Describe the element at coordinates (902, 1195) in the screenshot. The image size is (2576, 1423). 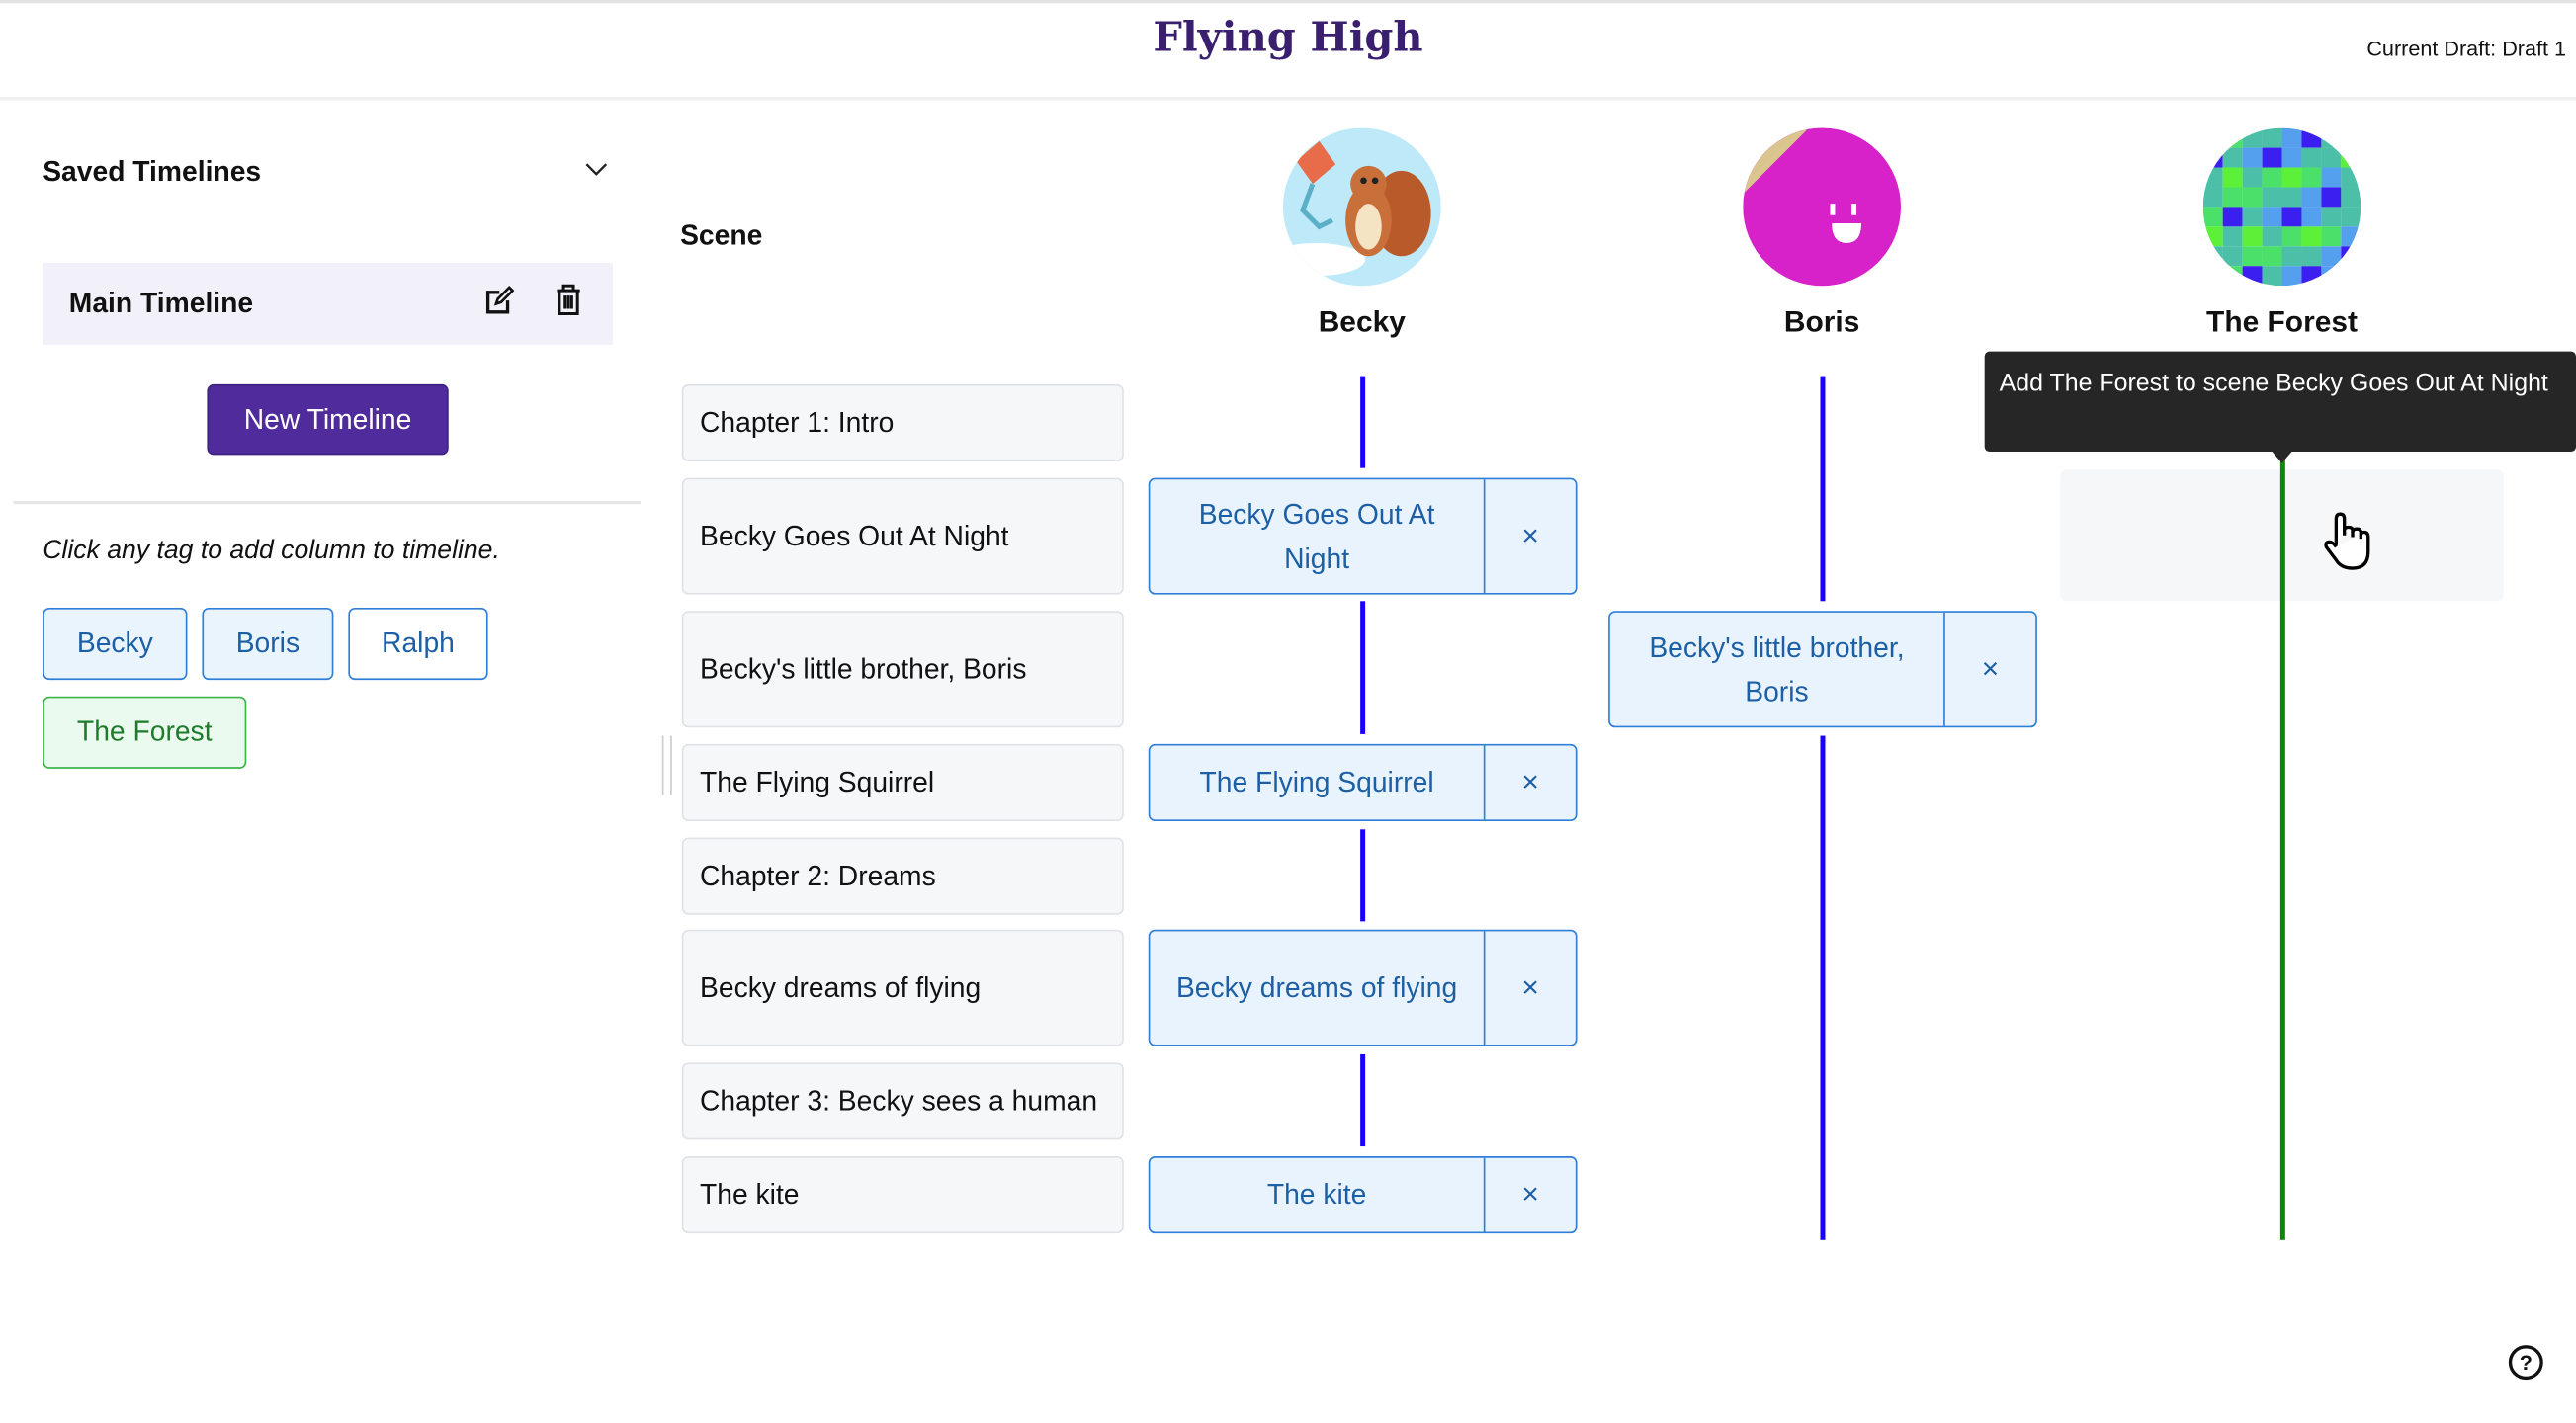
I see `scene-row: The kite` at that location.